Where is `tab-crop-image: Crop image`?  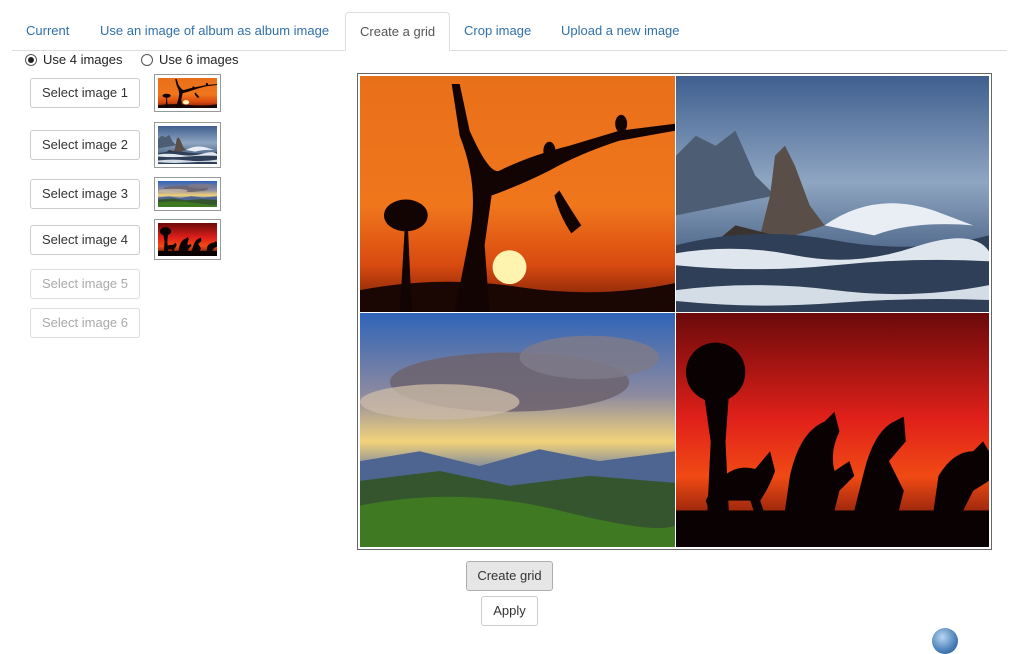 tab-crop-image: Crop image is located at coordinates (497, 30).